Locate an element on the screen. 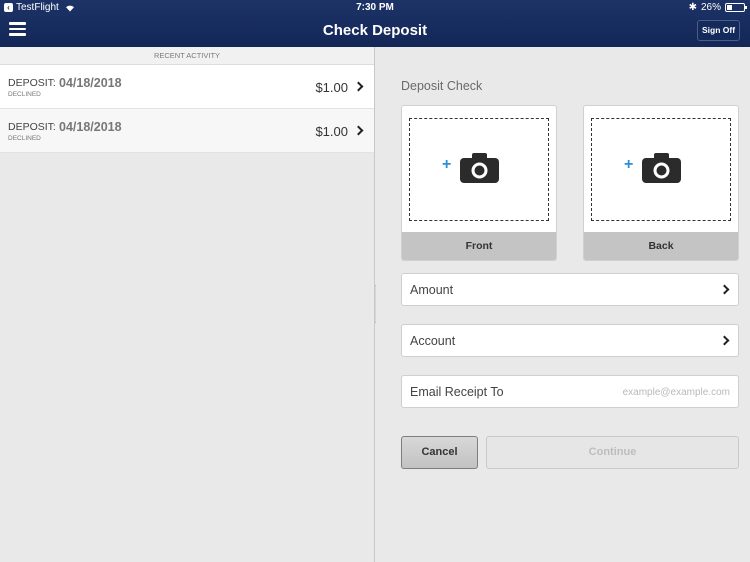  cancel-button: Cancel is located at coordinates (439, 452).